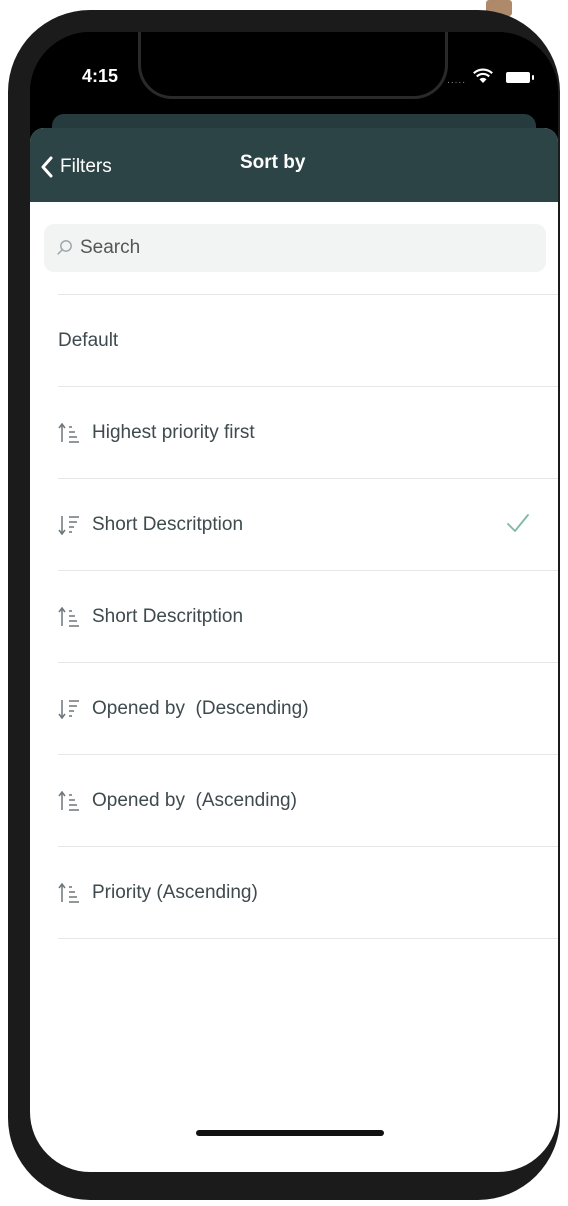 The width and height of the screenshot is (568, 1206). I want to click on sort-option-short-description-ascending: Short Descritption, so click(294, 616).